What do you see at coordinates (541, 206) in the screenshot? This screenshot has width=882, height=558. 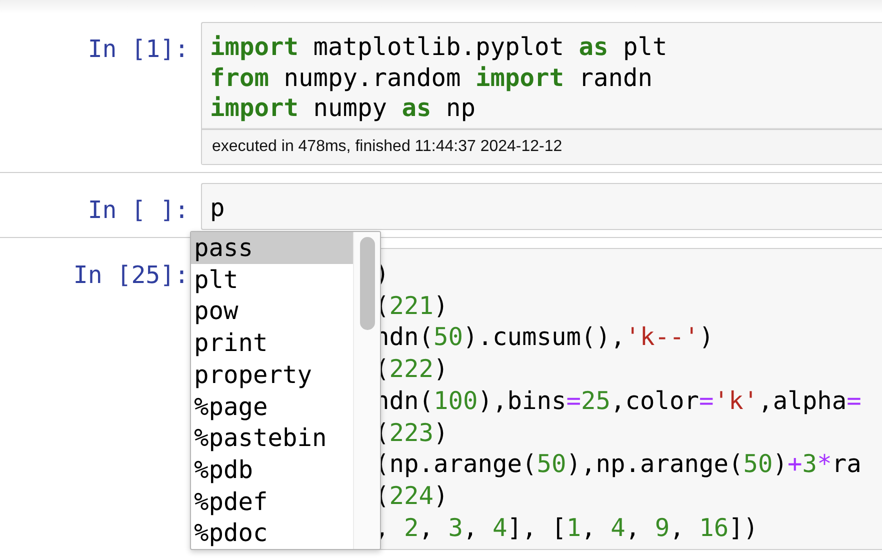 I see `code-cell-input: p` at bounding box center [541, 206].